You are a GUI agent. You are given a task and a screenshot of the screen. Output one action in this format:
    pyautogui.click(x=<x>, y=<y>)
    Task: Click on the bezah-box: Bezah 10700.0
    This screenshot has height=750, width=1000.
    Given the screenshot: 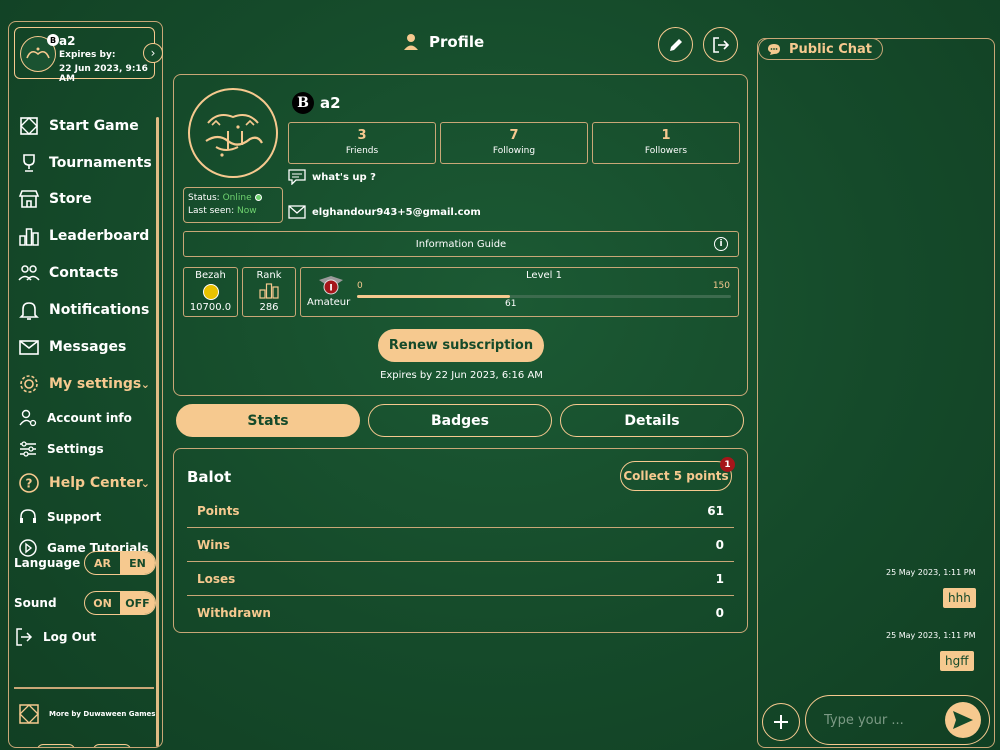 What is the action you would take?
    pyautogui.click(x=210, y=292)
    